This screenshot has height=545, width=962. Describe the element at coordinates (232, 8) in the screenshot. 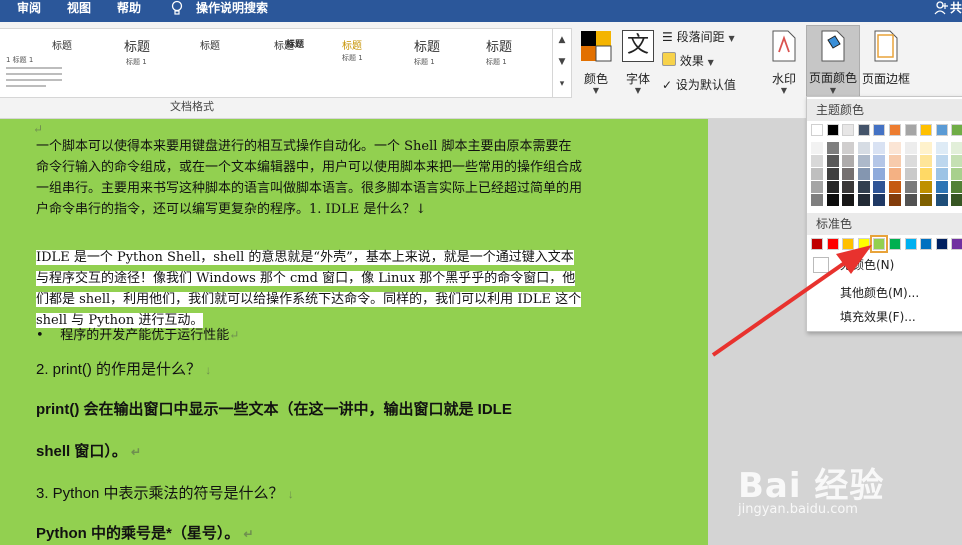

I see `tell-me-search: 操作说明搜索` at that location.